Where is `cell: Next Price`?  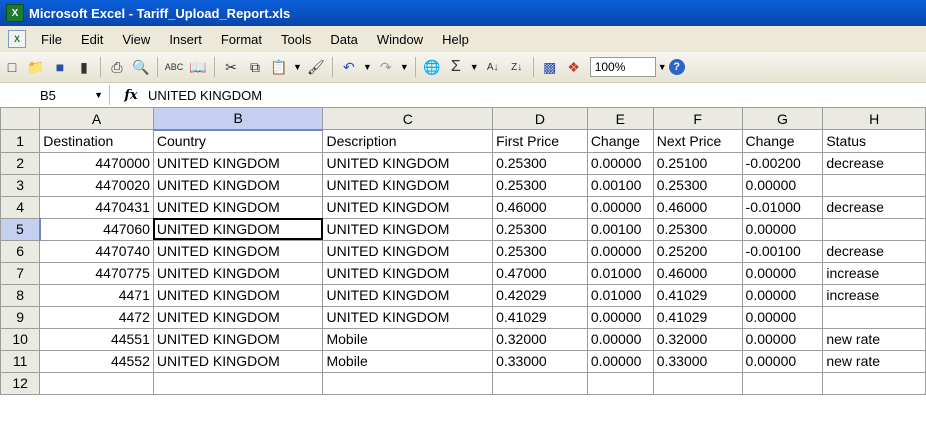
cell: Next Price is located at coordinates (697, 141).